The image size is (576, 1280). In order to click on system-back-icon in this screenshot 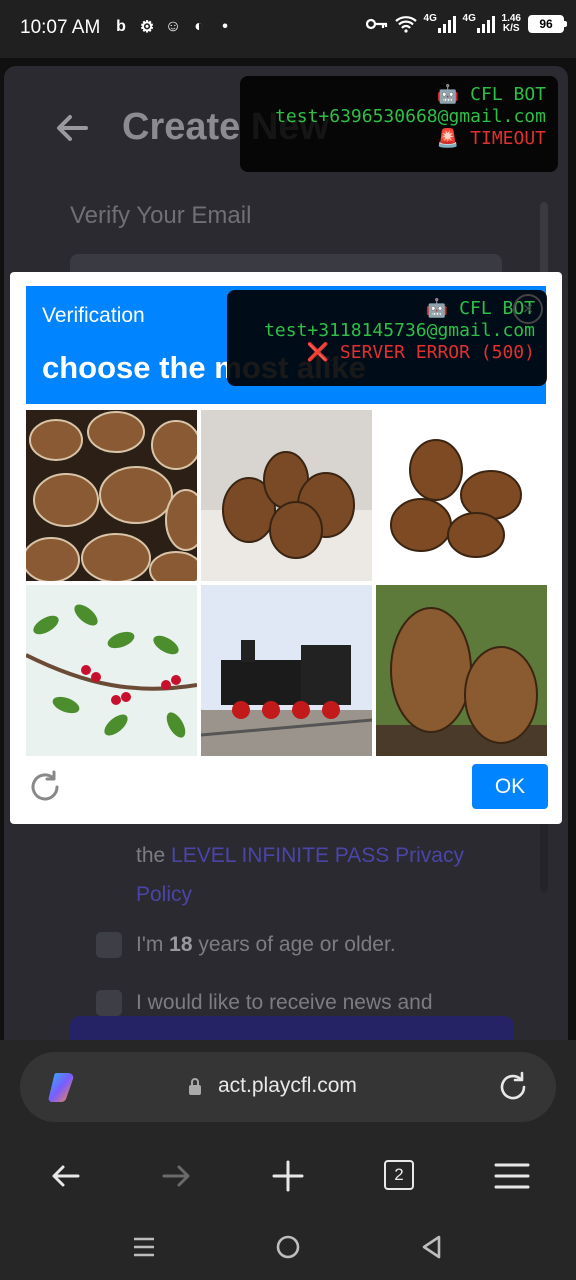, I will do `click(432, 1247)`.